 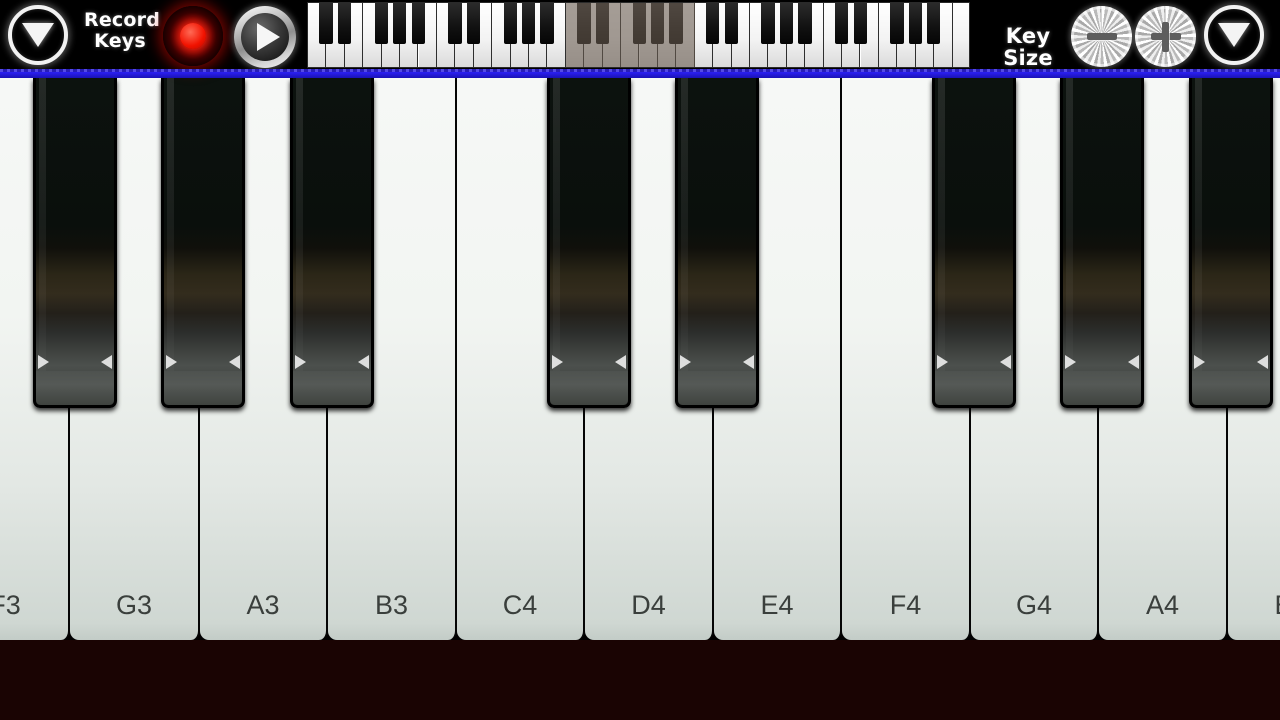 I want to click on white-key-label: E4, so click(x=777, y=605).